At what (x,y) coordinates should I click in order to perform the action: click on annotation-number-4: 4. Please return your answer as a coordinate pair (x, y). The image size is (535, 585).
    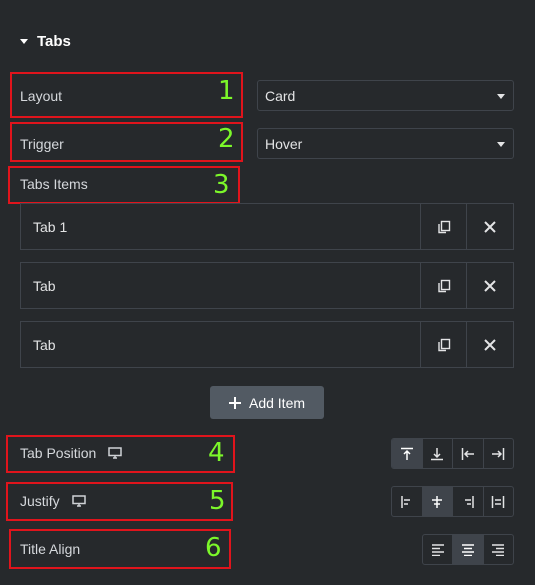
    Looking at the image, I should click on (216, 453).